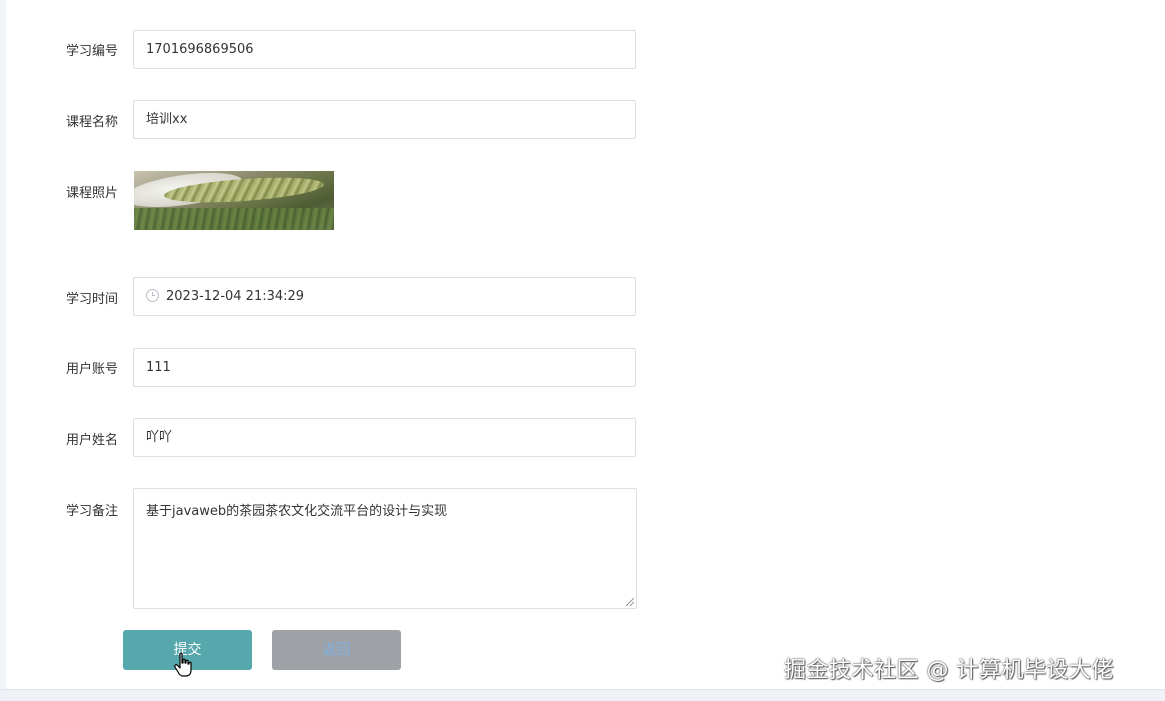 The image size is (1165, 701). What do you see at coordinates (235, 296) in the screenshot?
I see `study-time-value: 2023-12-04 21:34:29` at bounding box center [235, 296].